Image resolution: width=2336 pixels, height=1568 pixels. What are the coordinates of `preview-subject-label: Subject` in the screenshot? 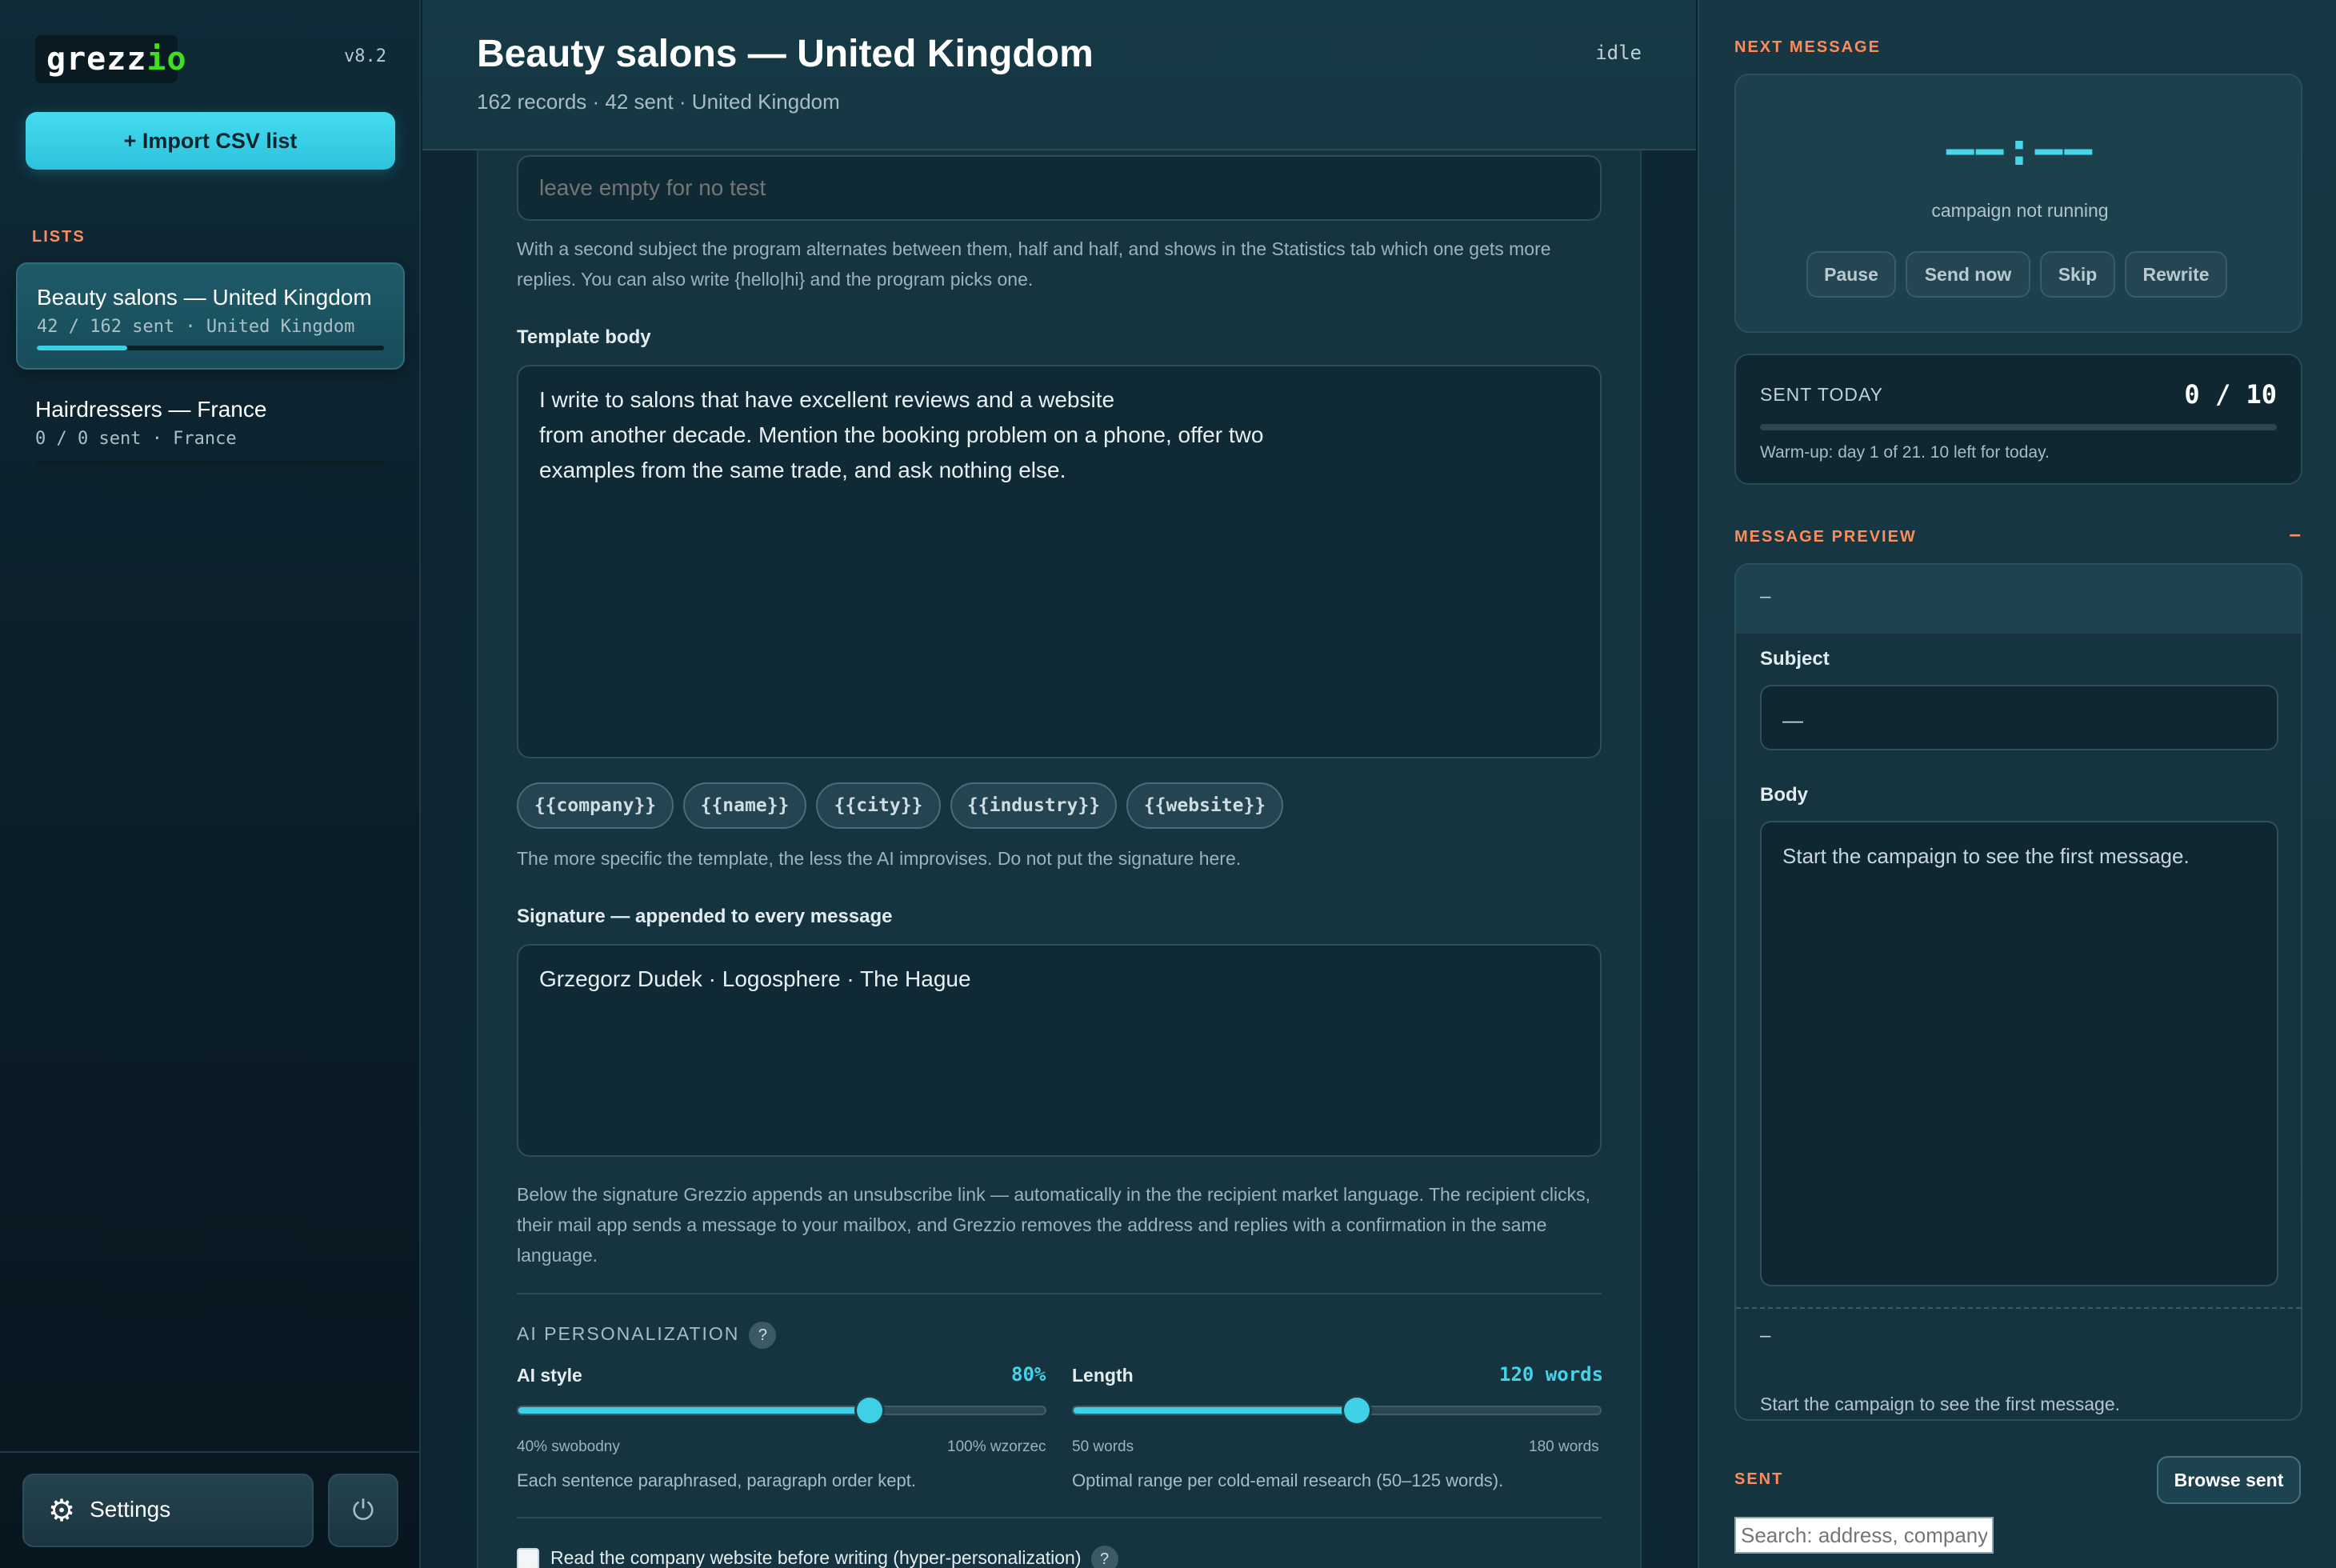 It's located at (1795, 659).